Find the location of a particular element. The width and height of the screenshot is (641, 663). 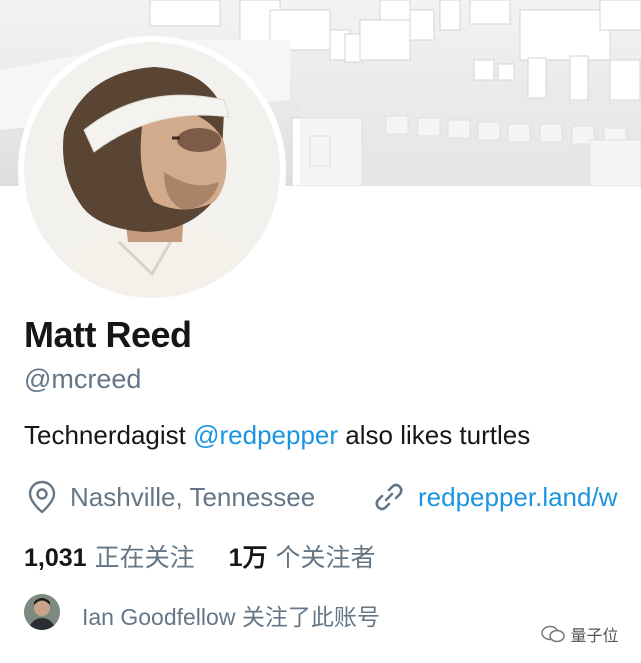

profile-name: Matt Reed is located at coordinates (108, 334).